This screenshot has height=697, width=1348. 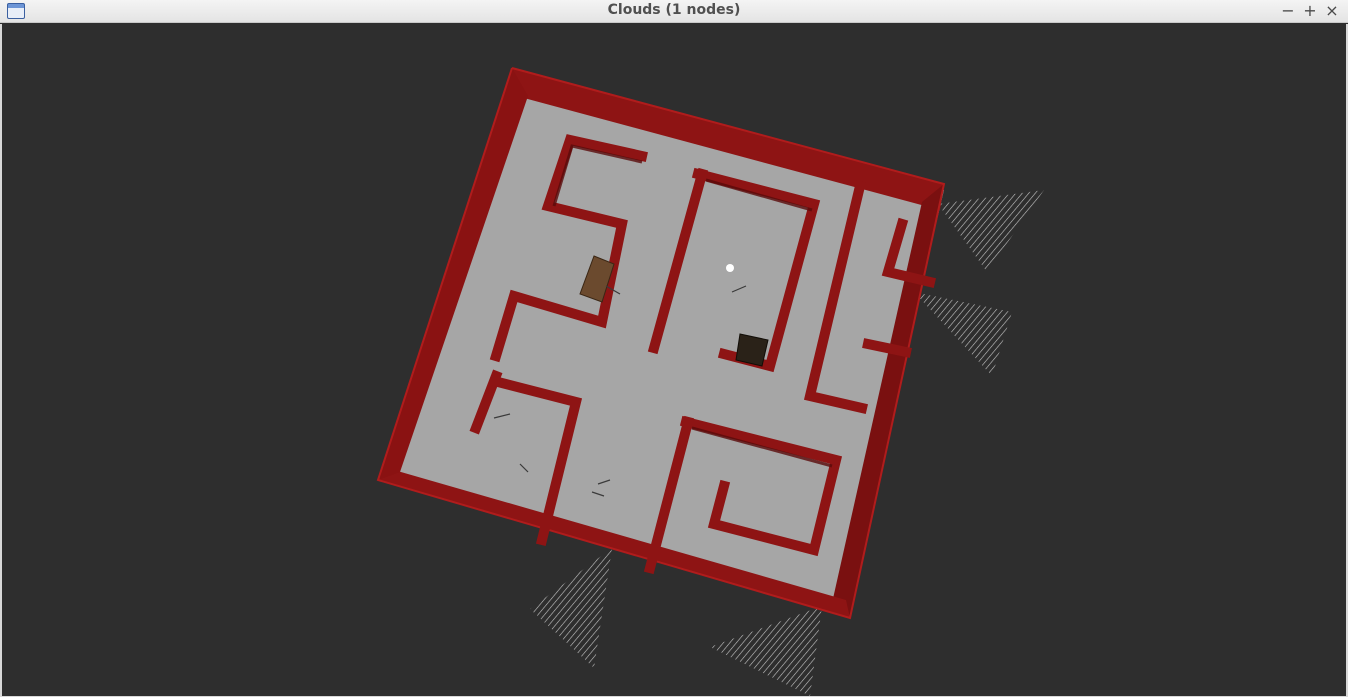 I want to click on maximize-button: +, so click(x=1310, y=11).